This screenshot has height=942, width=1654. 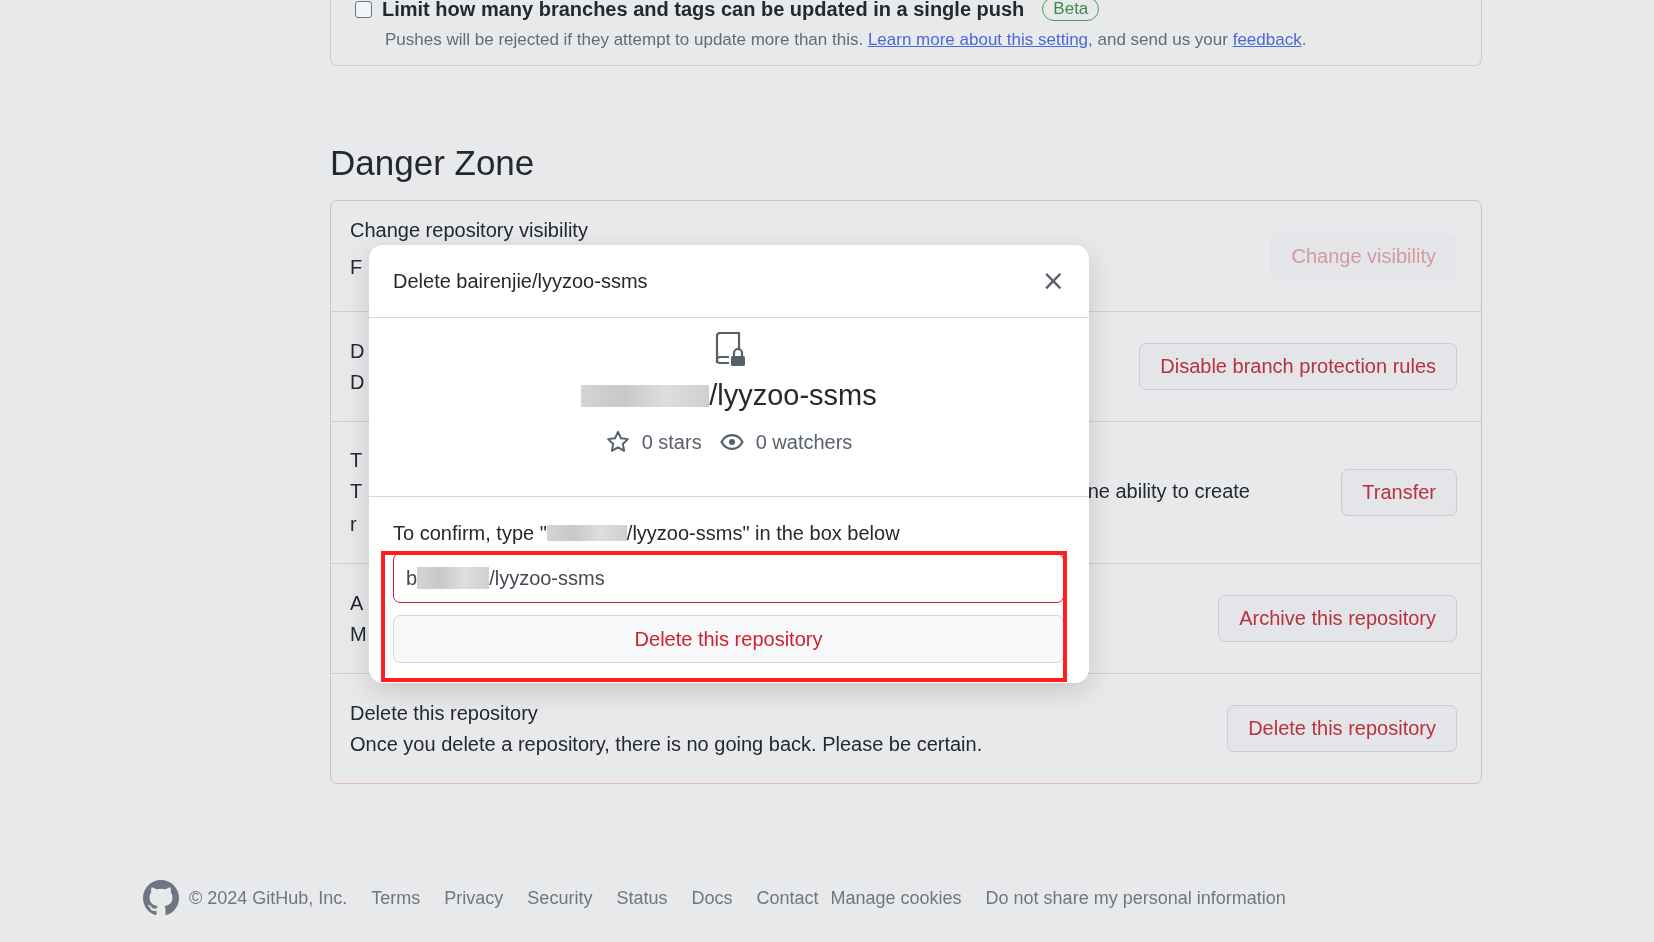 What do you see at coordinates (357, 603) in the screenshot?
I see `setting-title: A` at bounding box center [357, 603].